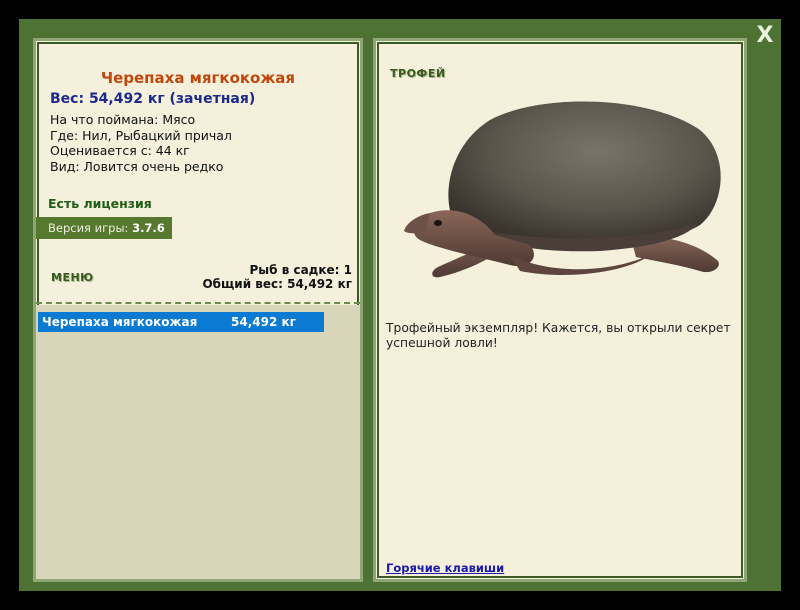  Describe the element at coordinates (100, 203) in the screenshot. I see `license-status: Есть лицензия` at that location.